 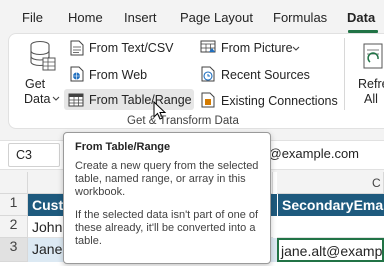 What do you see at coordinates (330, 227) in the screenshot?
I see `cell-c2` at bounding box center [330, 227].